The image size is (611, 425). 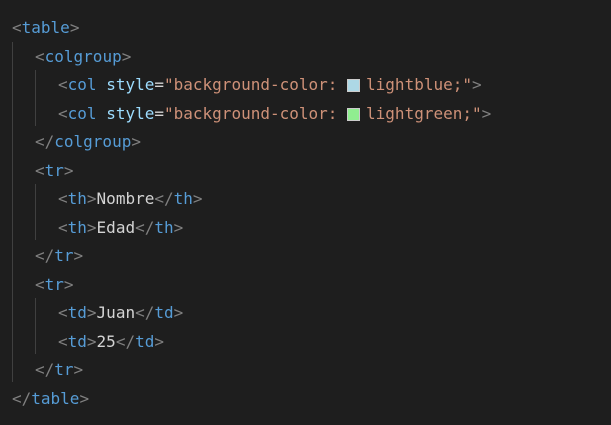 I want to click on code-line: <table>, so click(x=45, y=28).